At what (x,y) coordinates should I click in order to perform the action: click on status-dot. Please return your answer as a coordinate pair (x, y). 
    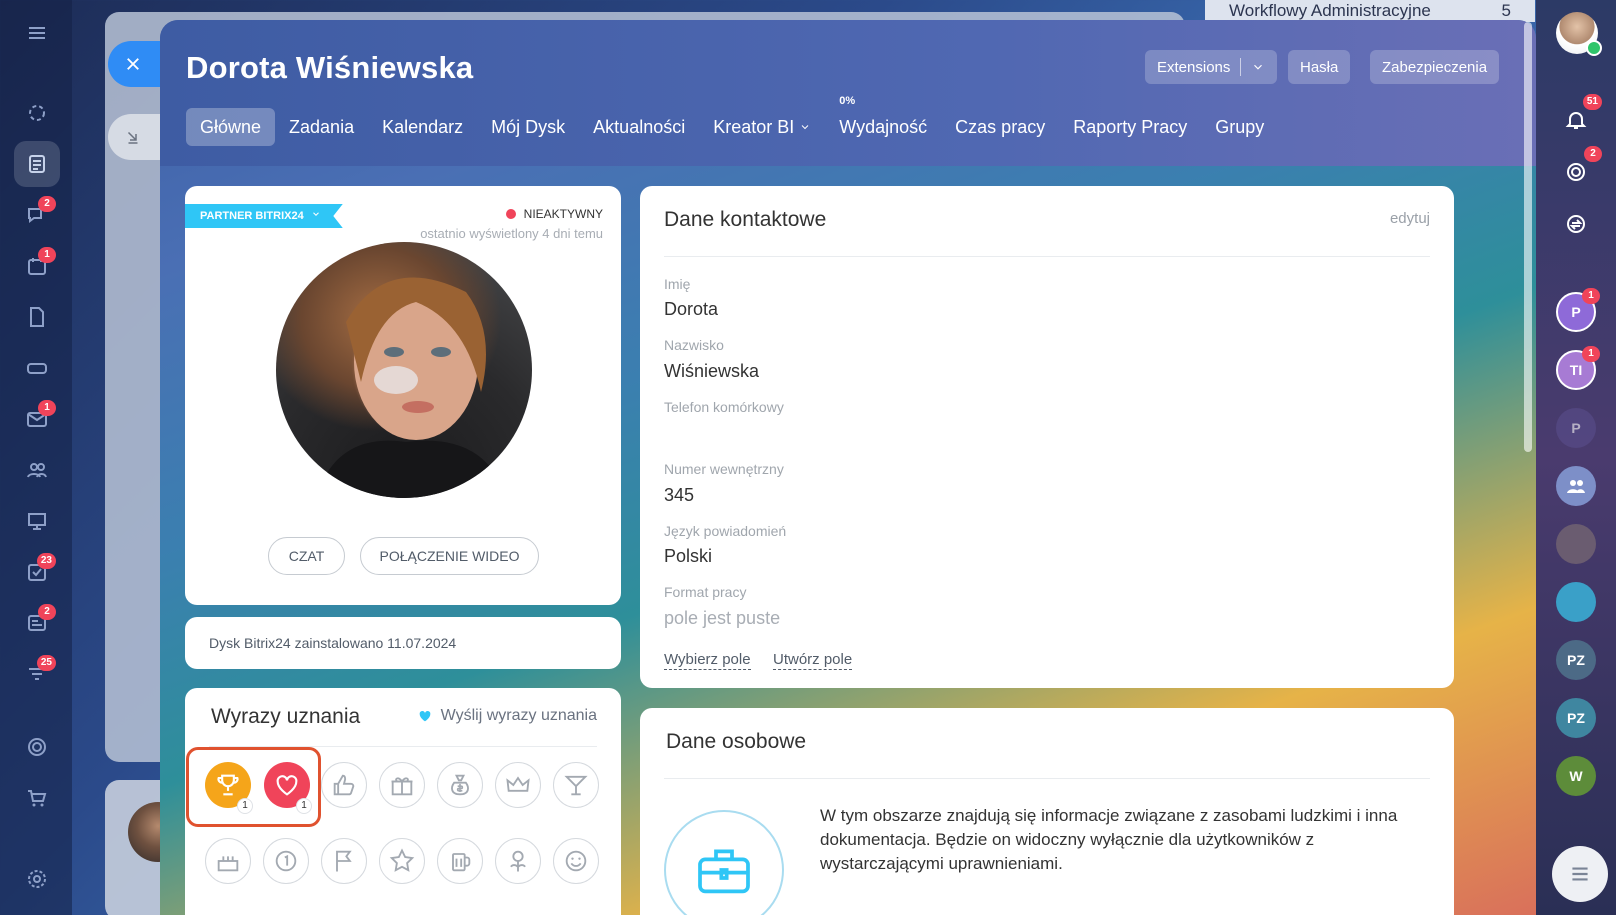
    Looking at the image, I should click on (510, 214).